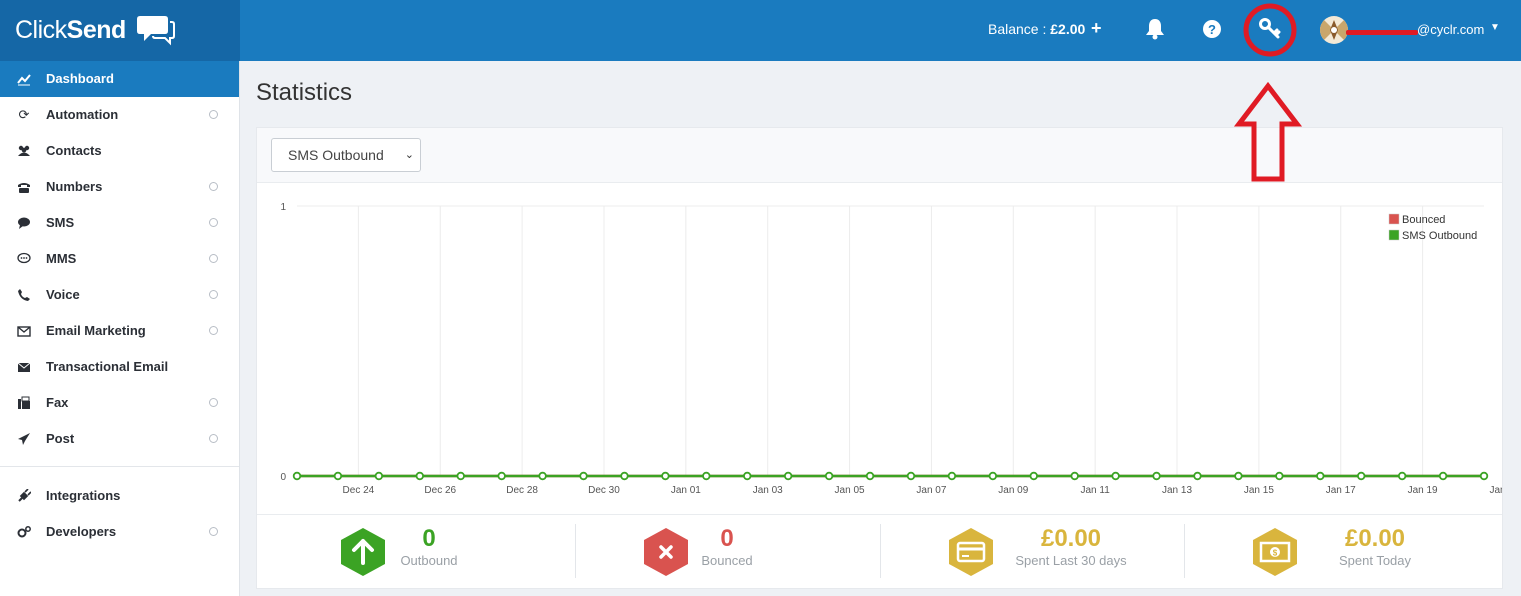  Describe the element at coordinates (1096, 490) in the screenshot. I see `x-tick-label: Jan 11` at that location.